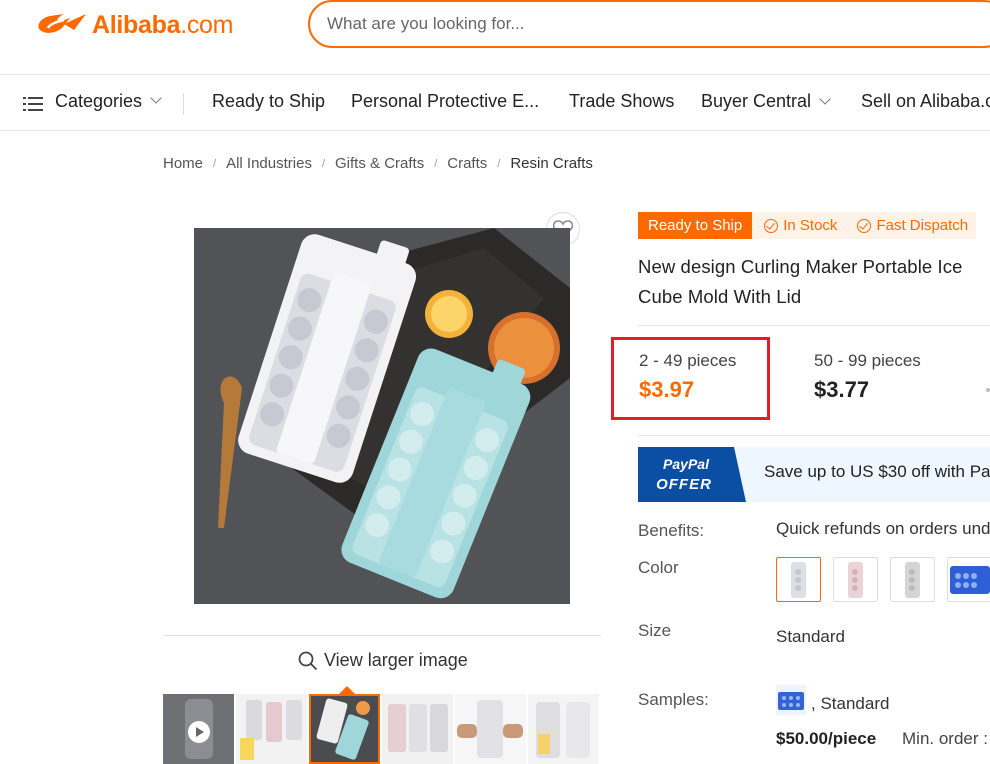 The height and width of the screenshot is (764, 990). Describe the element at coordinates (183, 104) in the screenshot. I see `nav-divider` at that location.